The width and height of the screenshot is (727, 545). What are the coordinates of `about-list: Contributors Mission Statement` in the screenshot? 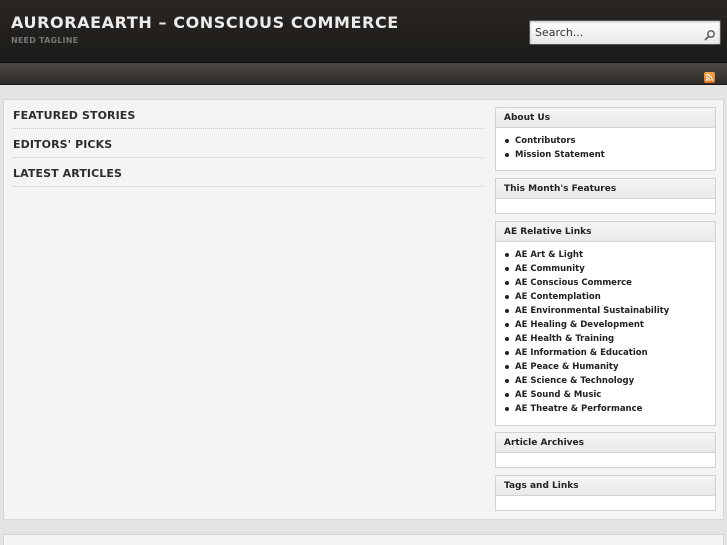 It's located at (605, 145).